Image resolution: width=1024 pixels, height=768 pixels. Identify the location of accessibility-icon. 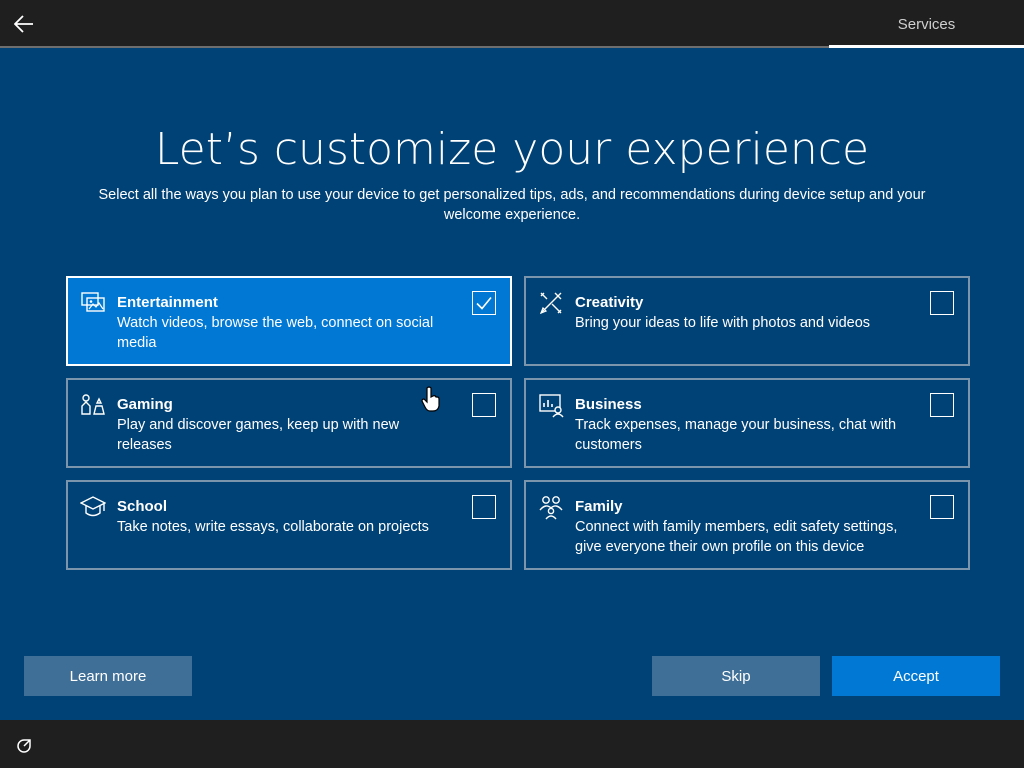
(24, 746).